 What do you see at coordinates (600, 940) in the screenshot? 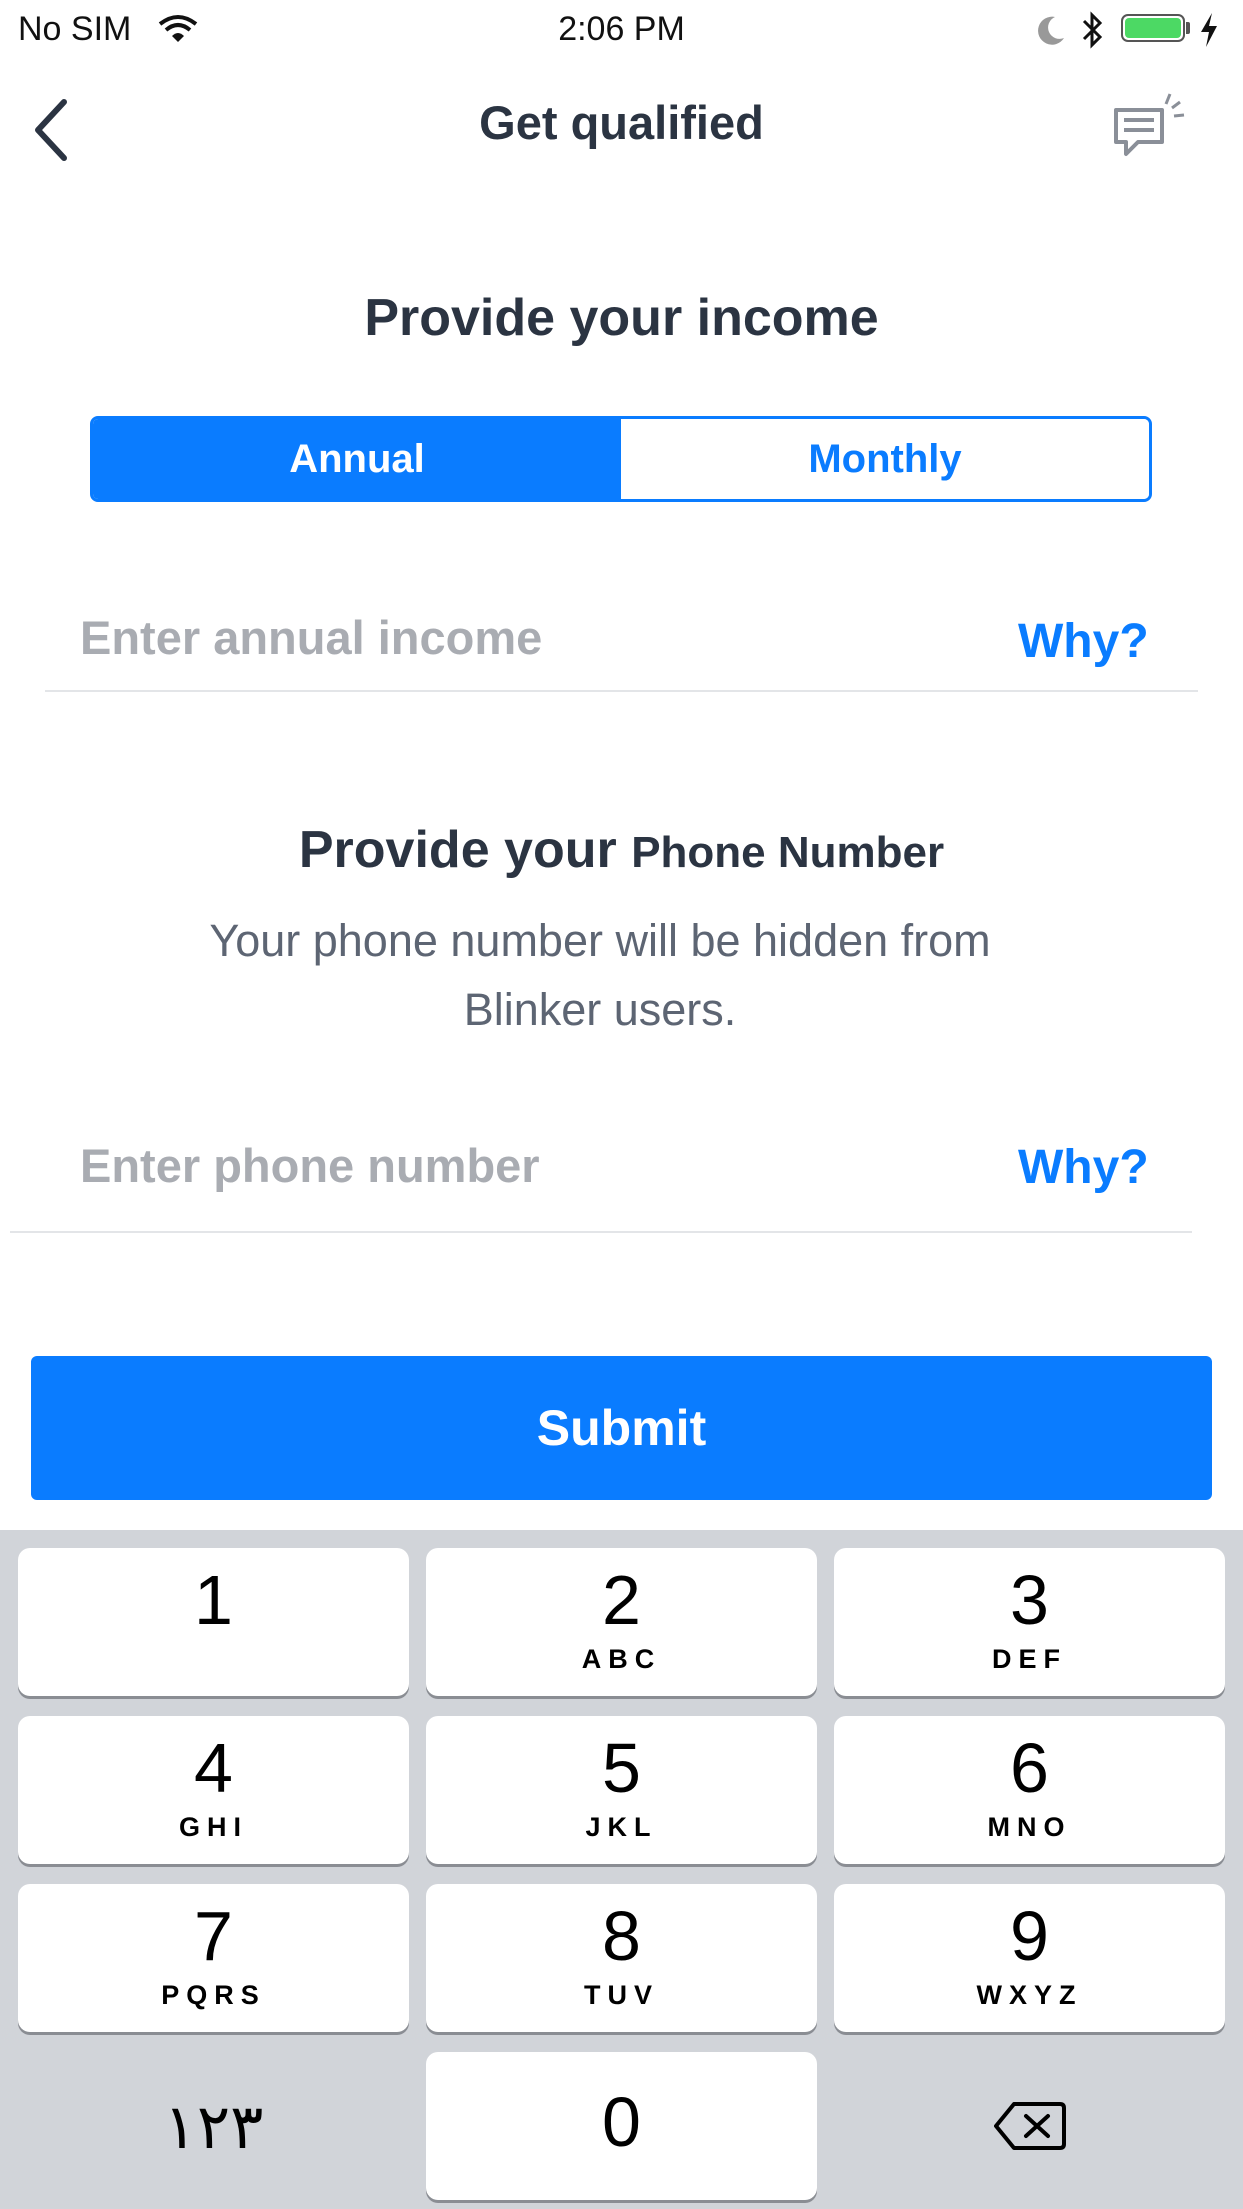
I see `phone-subtext-line-1: Your phone number will be hidden from` at bounding box center [600, 940].